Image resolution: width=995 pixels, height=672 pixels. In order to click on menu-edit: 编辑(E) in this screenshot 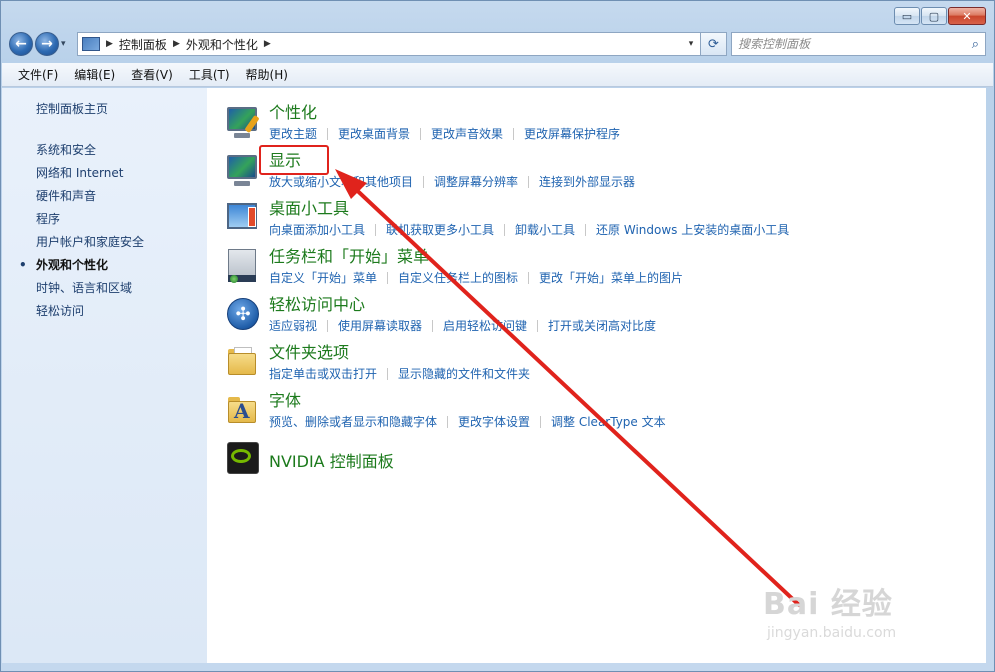, I will do `click(94, 74)`.